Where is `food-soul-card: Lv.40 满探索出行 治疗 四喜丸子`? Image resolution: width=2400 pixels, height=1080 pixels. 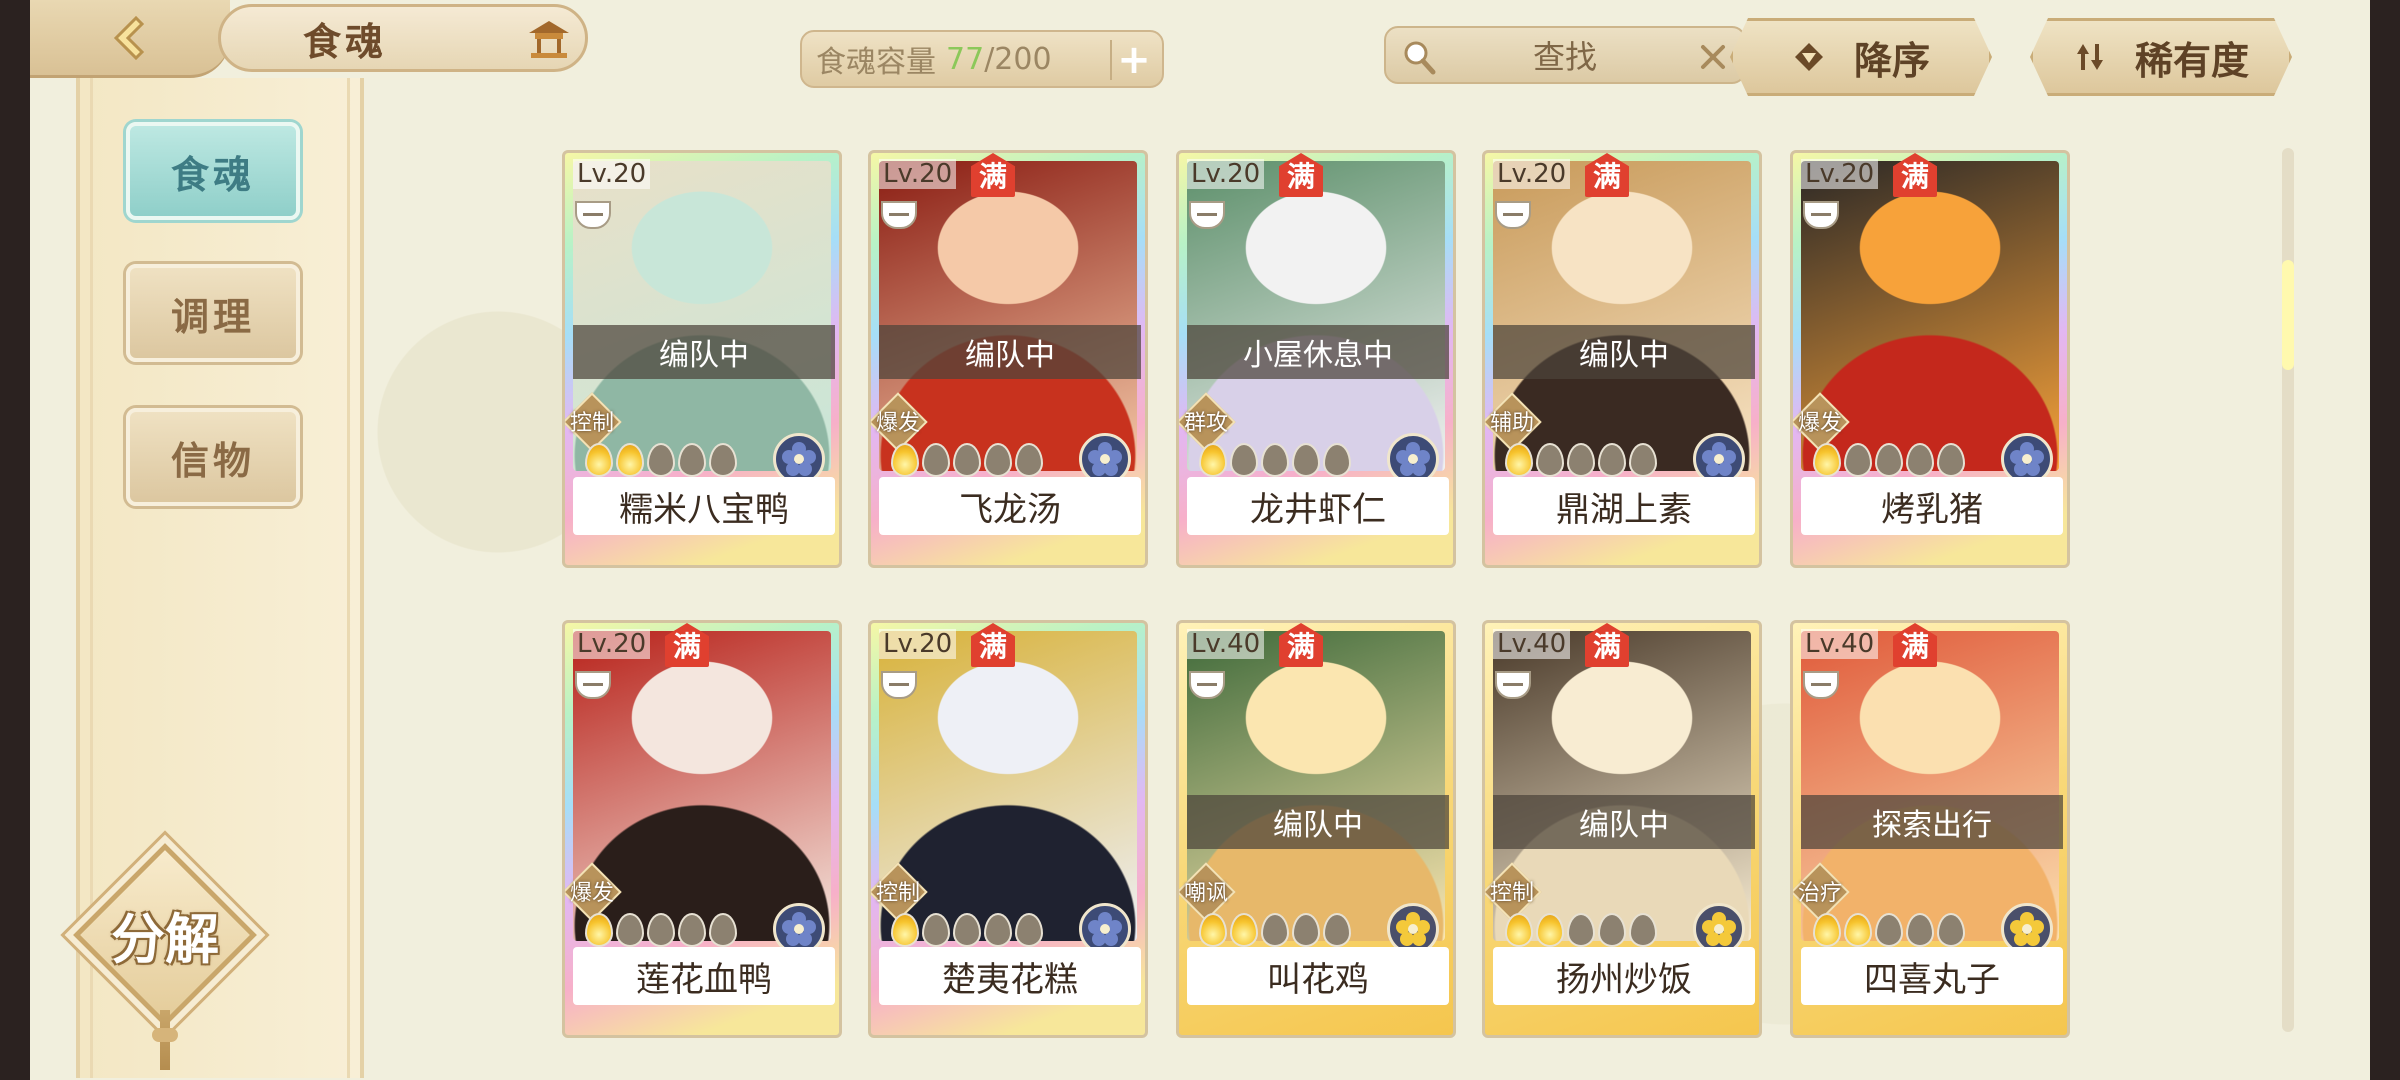
food-soul-card: Lv.40 满探索出行 治疗 四喜丸子 is located at coordinates (1930, 829).